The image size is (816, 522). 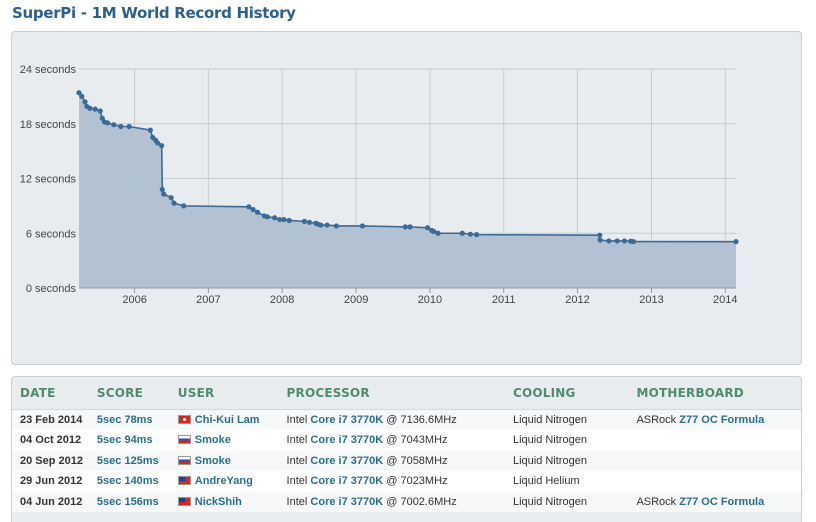 I want to click on row-date: 04 Jun 2012, so click(x=50, y=502).